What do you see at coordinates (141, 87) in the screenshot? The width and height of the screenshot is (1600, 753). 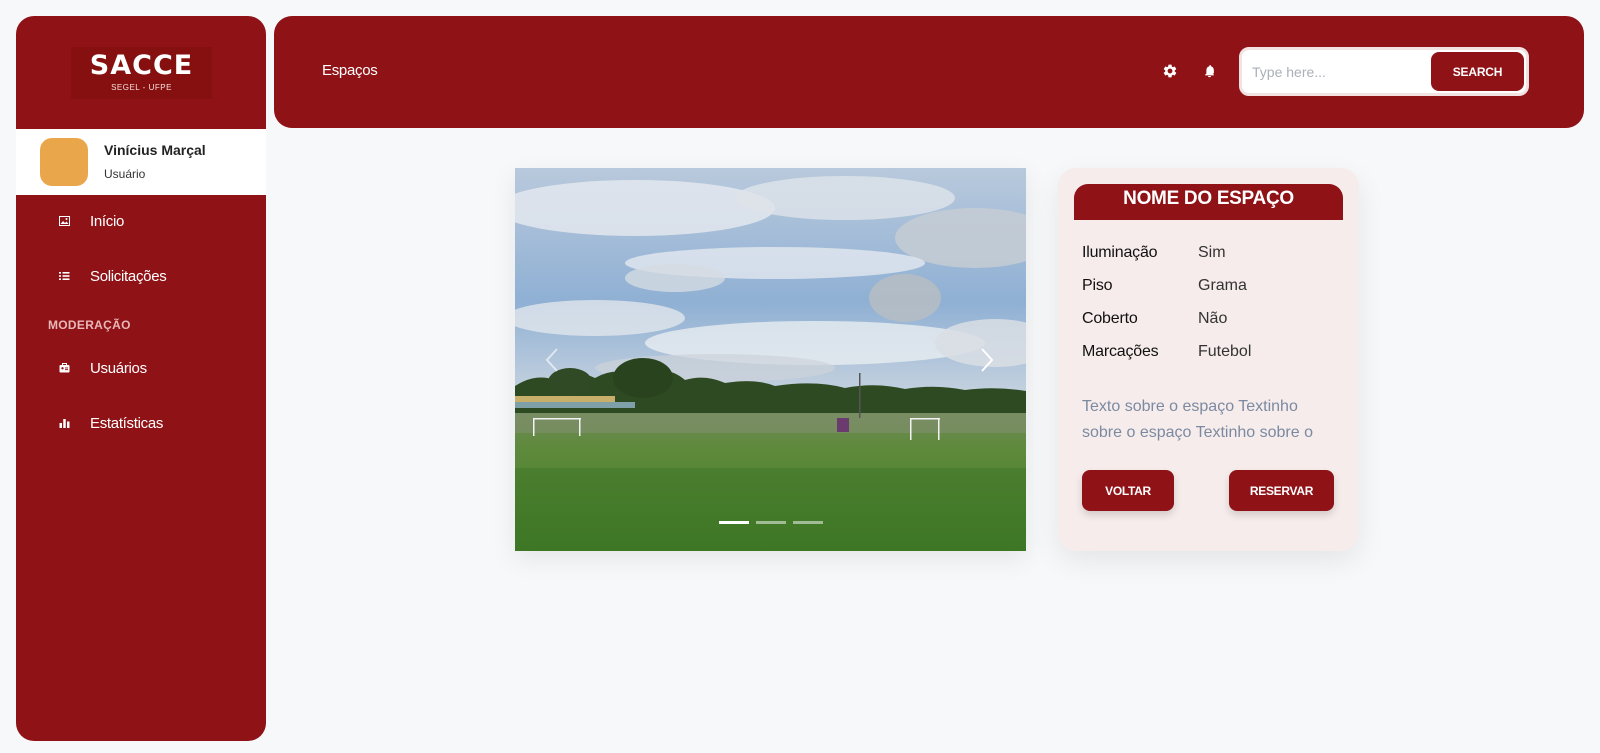 I see `logo-subtitle: SEGEL - UFPE` at bounding box center [141, 87].